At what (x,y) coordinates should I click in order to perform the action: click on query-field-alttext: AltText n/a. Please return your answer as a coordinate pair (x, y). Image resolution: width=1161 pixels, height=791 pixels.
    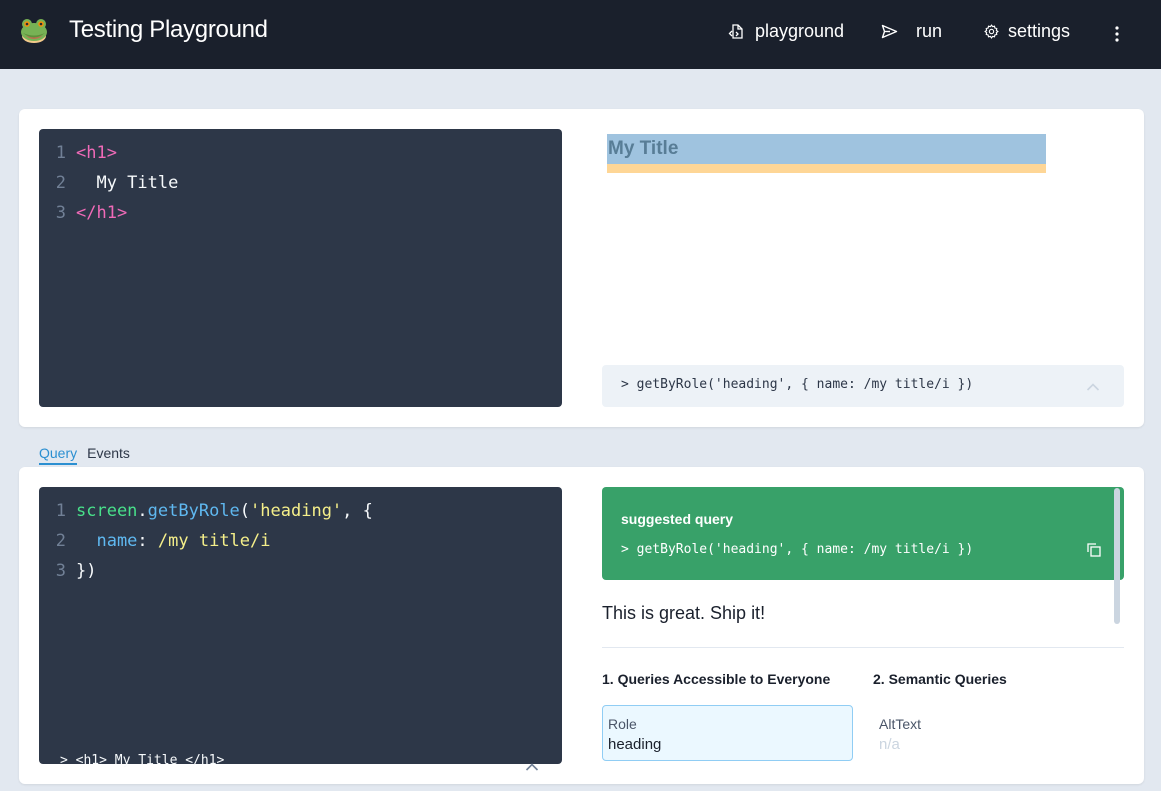
    Looking at the image, I should click on (998, 733).